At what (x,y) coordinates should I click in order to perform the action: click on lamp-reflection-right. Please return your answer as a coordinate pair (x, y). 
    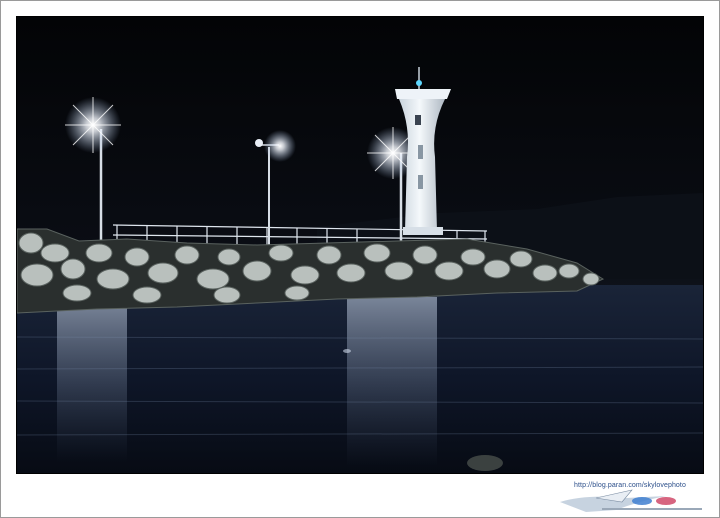
    Looking at the image, I should click on (392, 382).